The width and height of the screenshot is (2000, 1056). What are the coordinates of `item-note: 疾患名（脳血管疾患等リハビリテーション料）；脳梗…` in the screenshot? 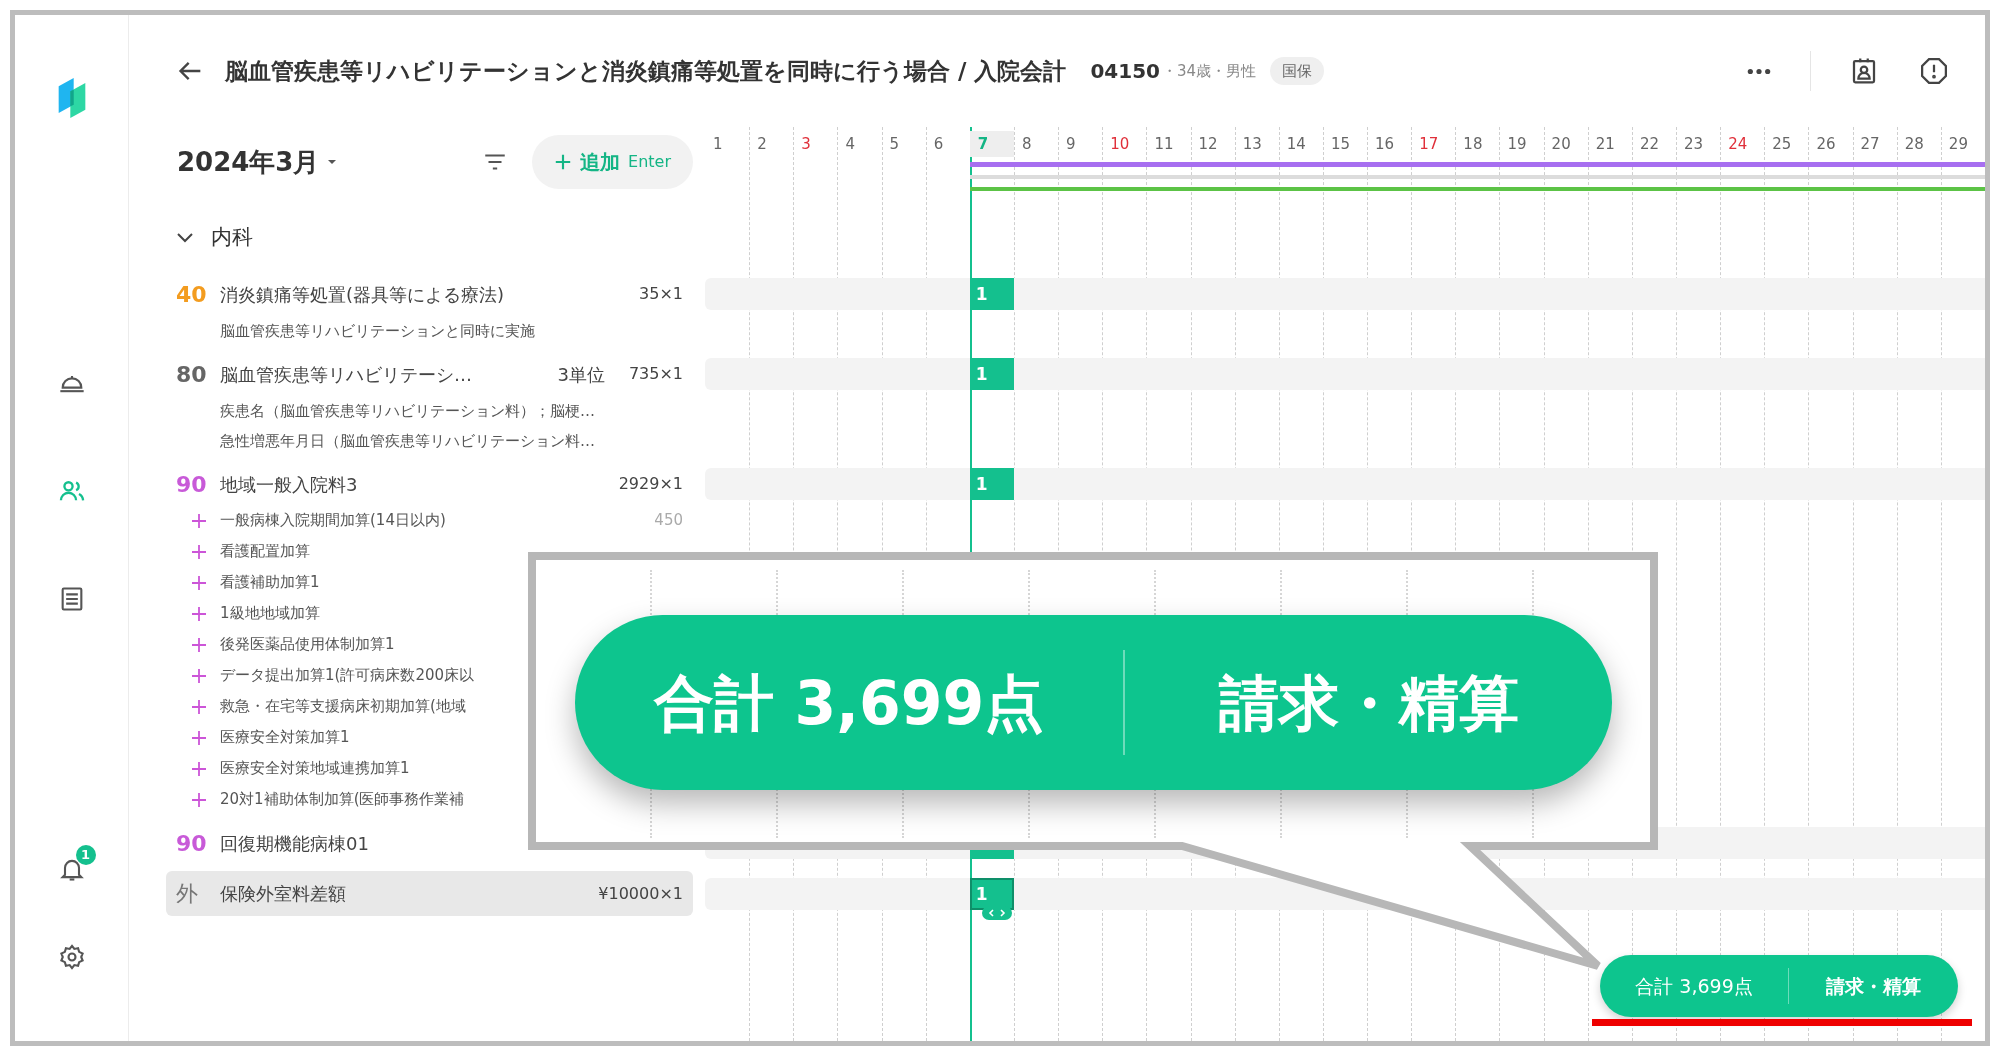 It's located at (407, 411).